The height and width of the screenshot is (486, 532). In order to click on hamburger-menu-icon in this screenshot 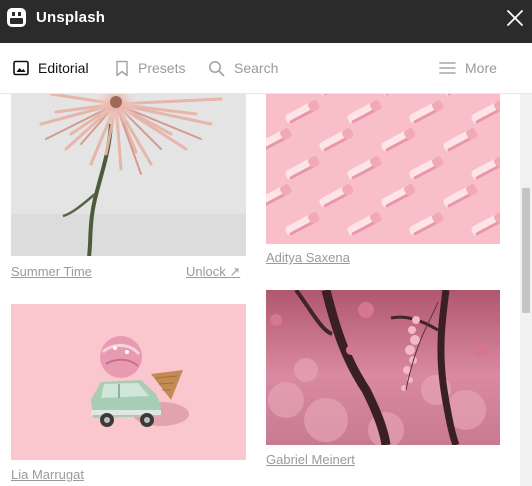, I will do `click(447, 68)`.